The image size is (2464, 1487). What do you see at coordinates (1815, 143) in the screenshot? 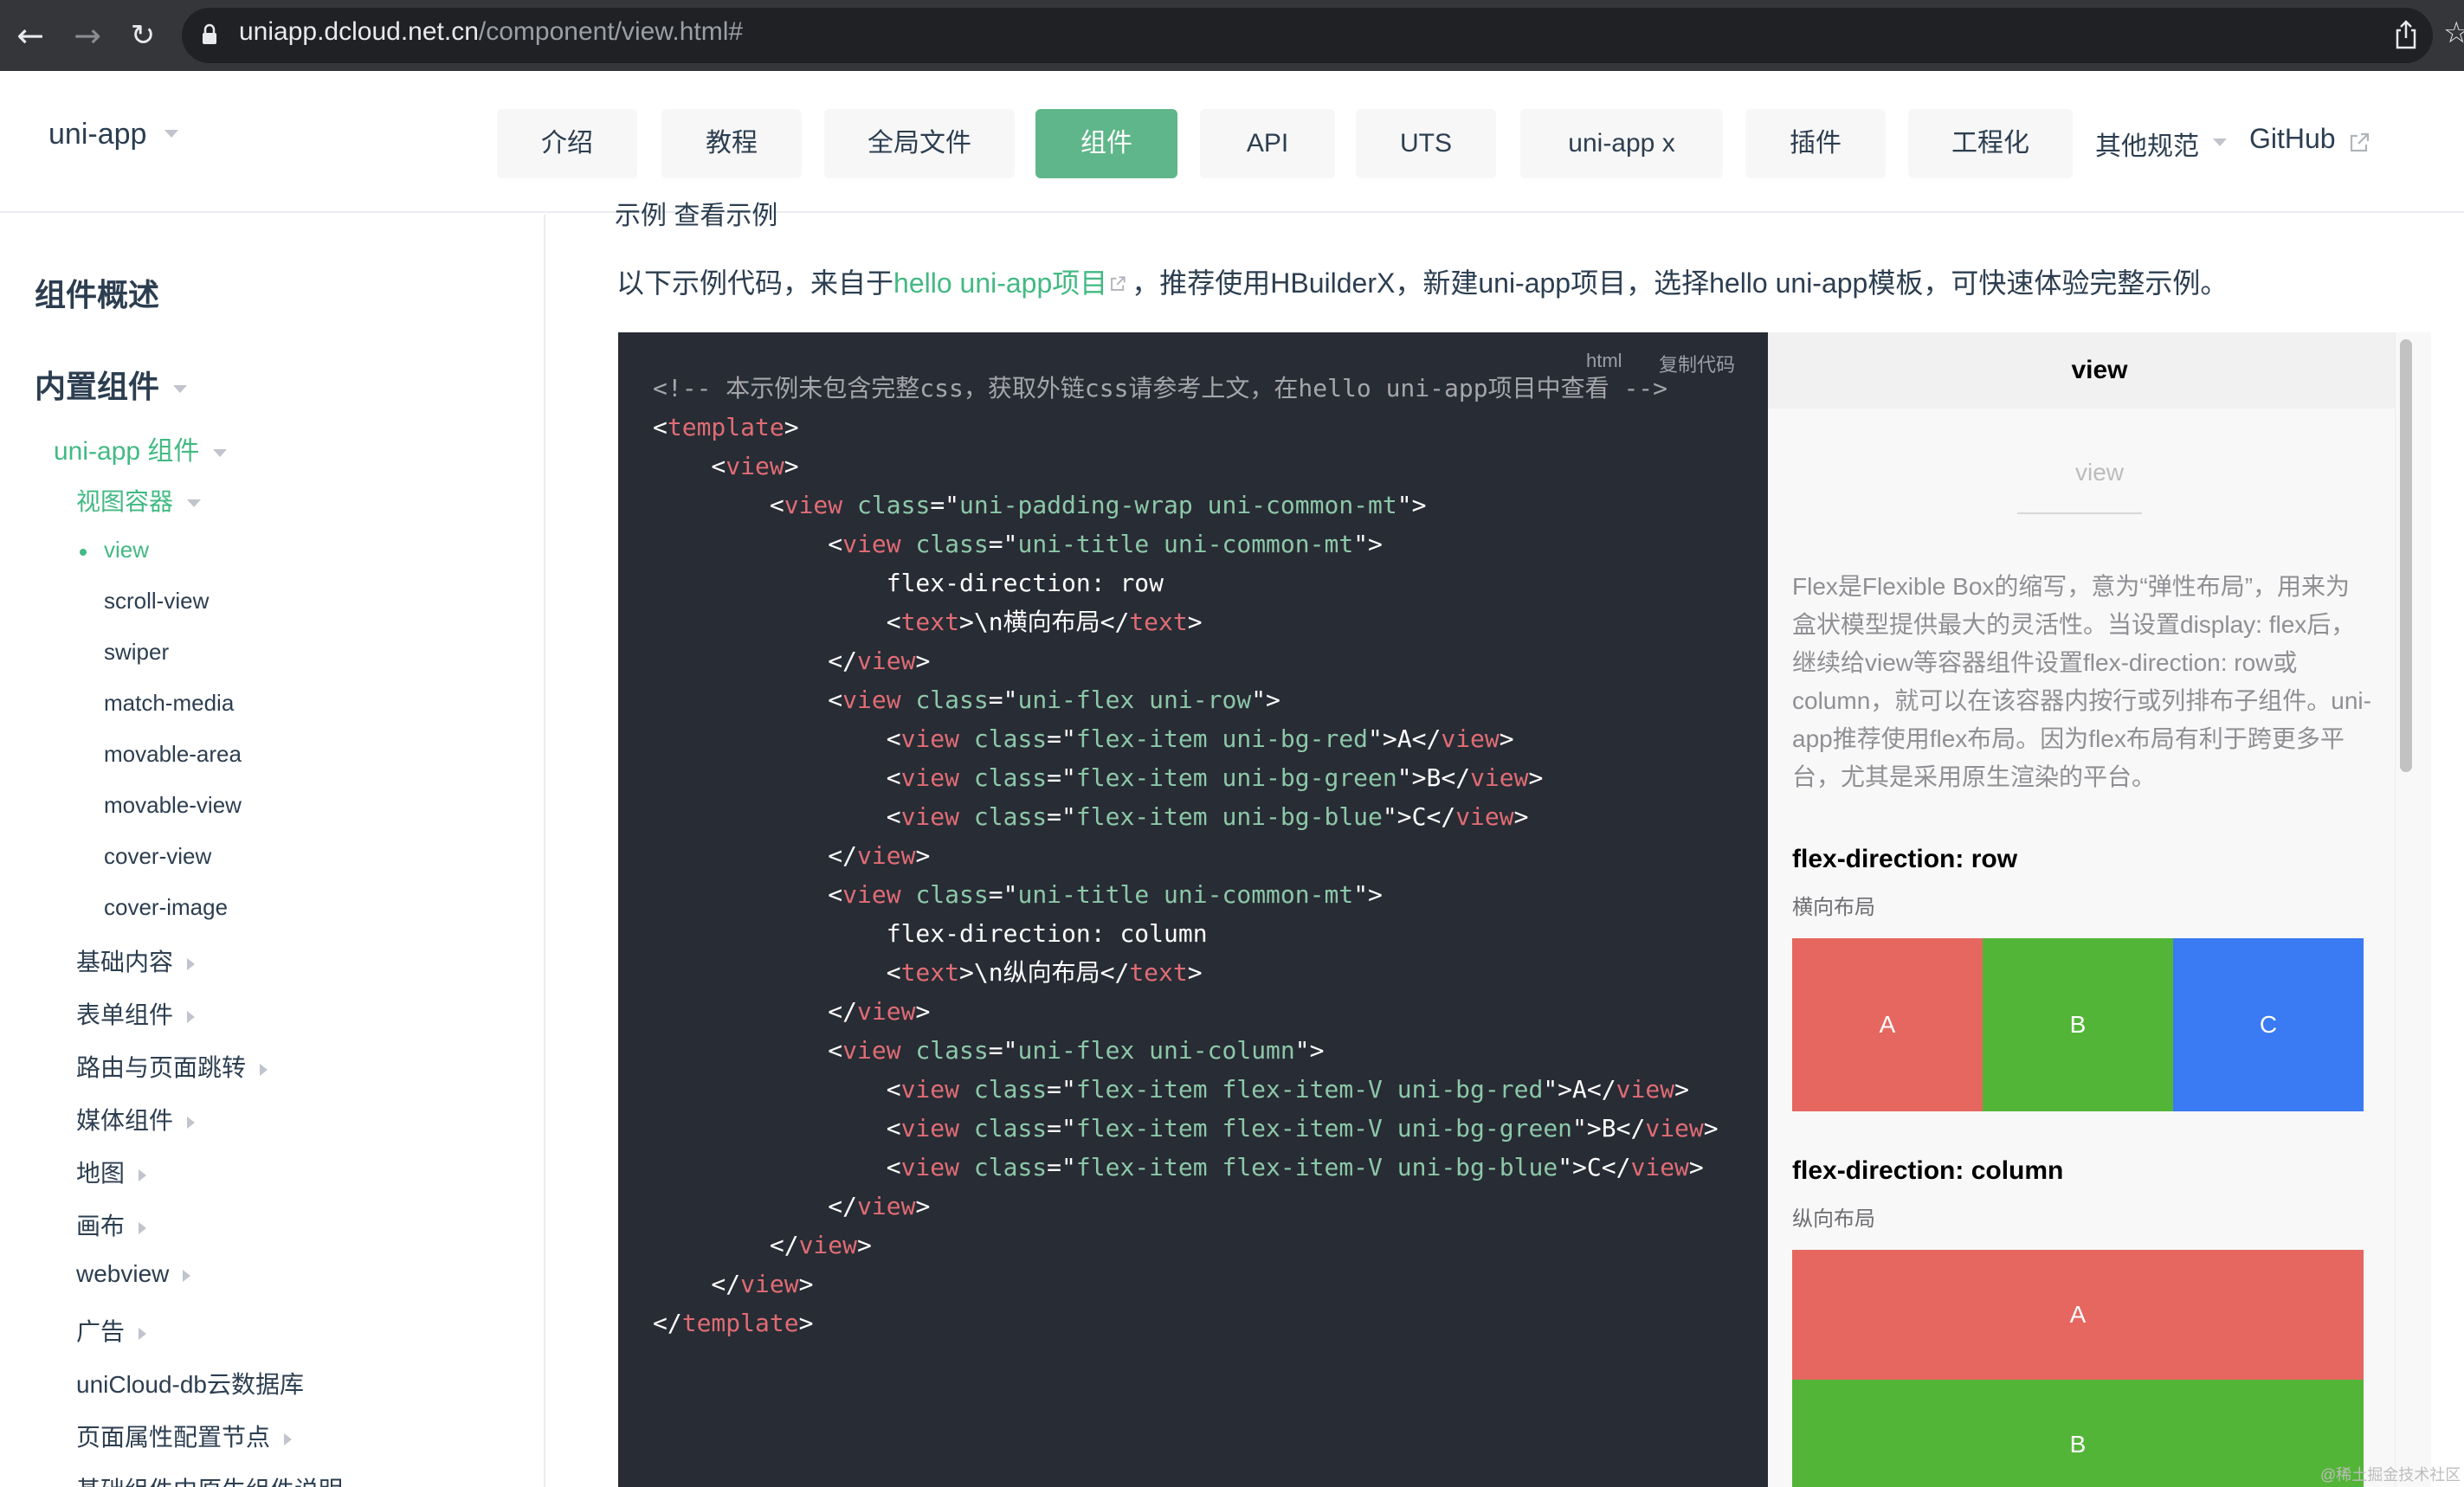
I see `tab-plugins: 插件` at bounding box center [1815, 143].